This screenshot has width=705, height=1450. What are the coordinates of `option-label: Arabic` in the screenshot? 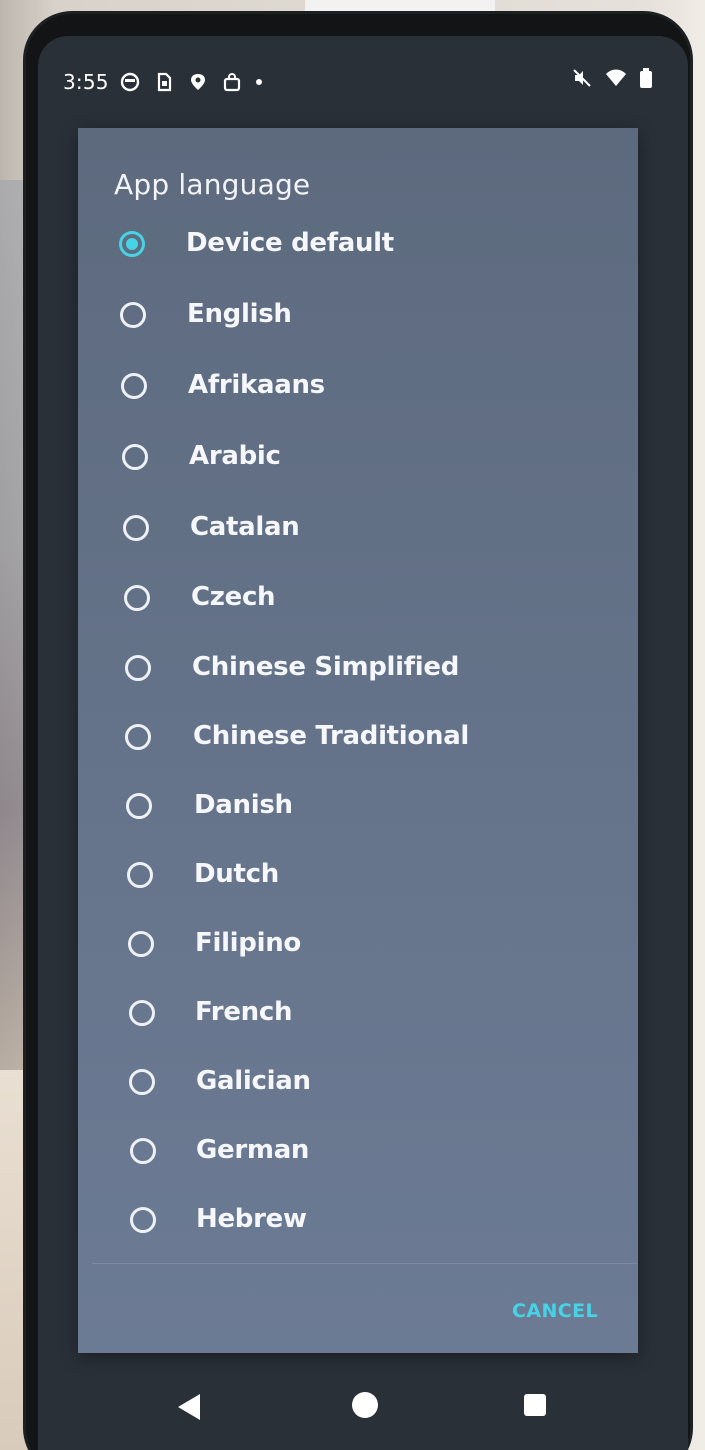 It's located at (235, 456).